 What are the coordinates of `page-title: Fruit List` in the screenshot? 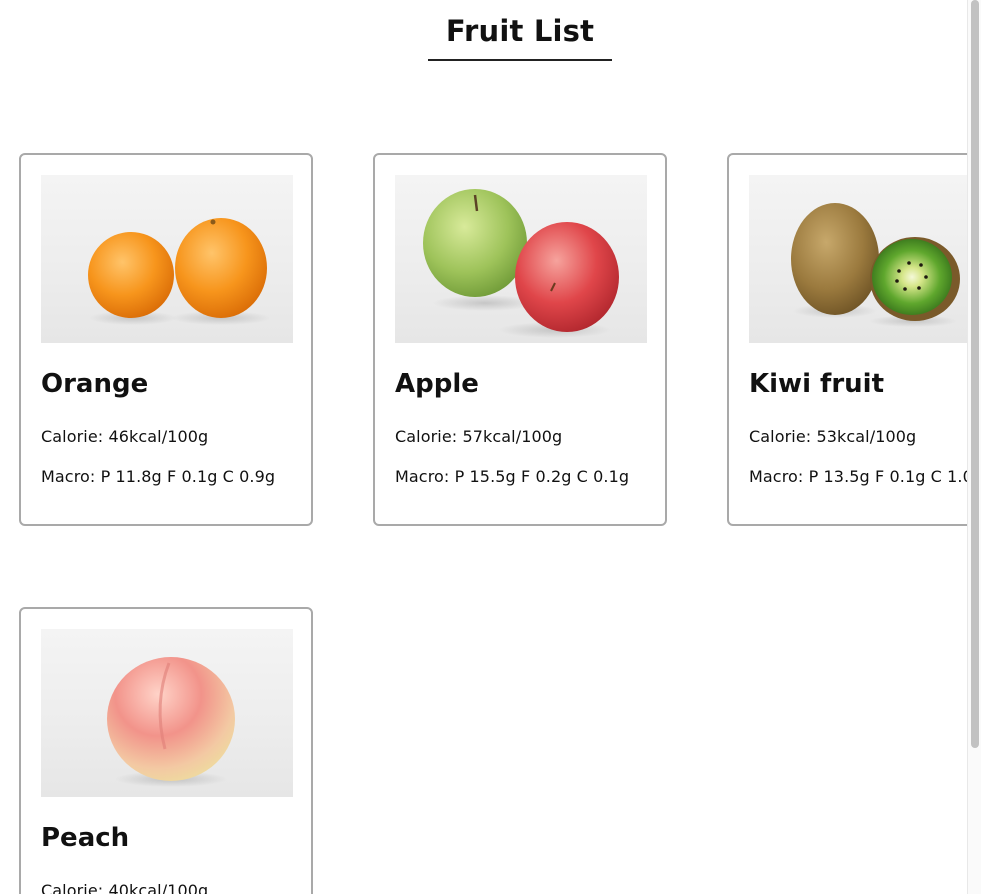 It's located at (520, 37).